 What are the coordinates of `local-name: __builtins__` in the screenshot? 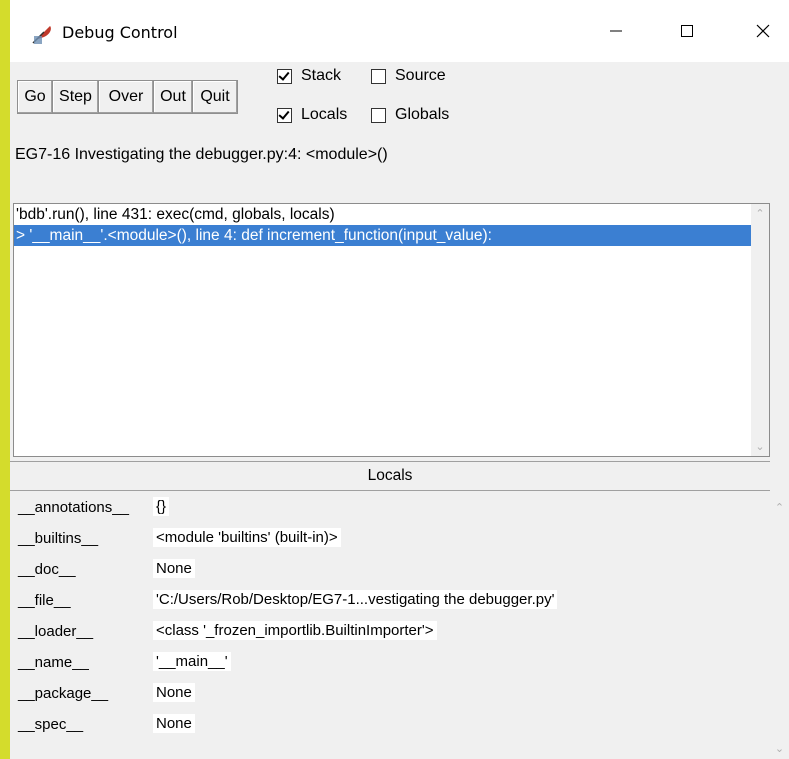 It's located at (58, 538).